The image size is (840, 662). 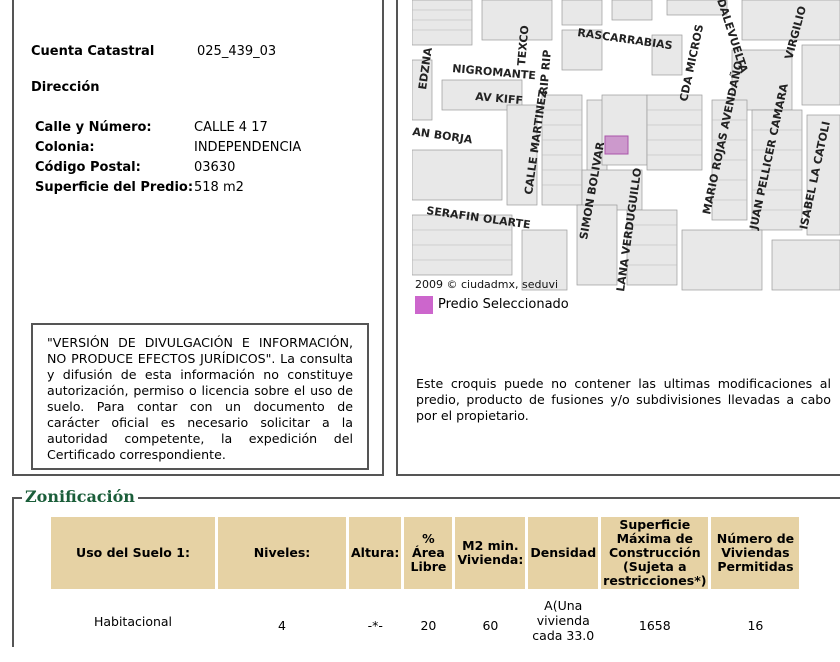 I want to click on street-texco: TEXCO, so click(x=523, y=46).